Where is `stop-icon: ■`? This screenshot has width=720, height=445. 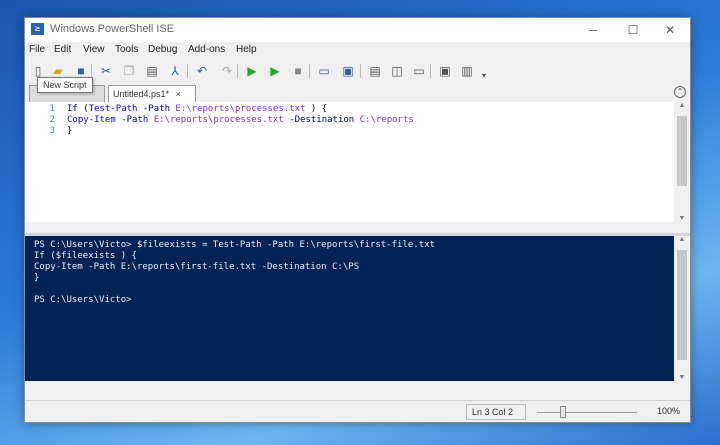 stop-icon: ■ is located at coordinates (298, 71).